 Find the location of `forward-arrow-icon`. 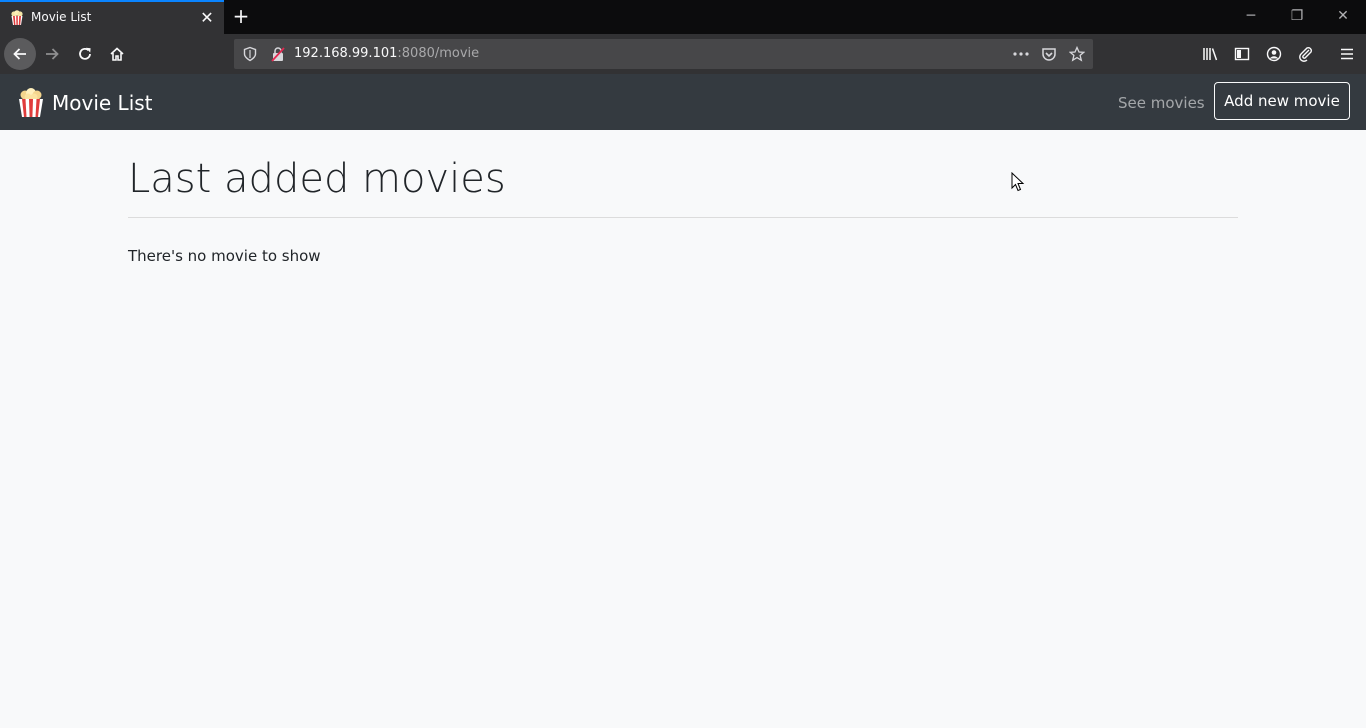

forward-arrow-icon is located at coordinates (52, 54).